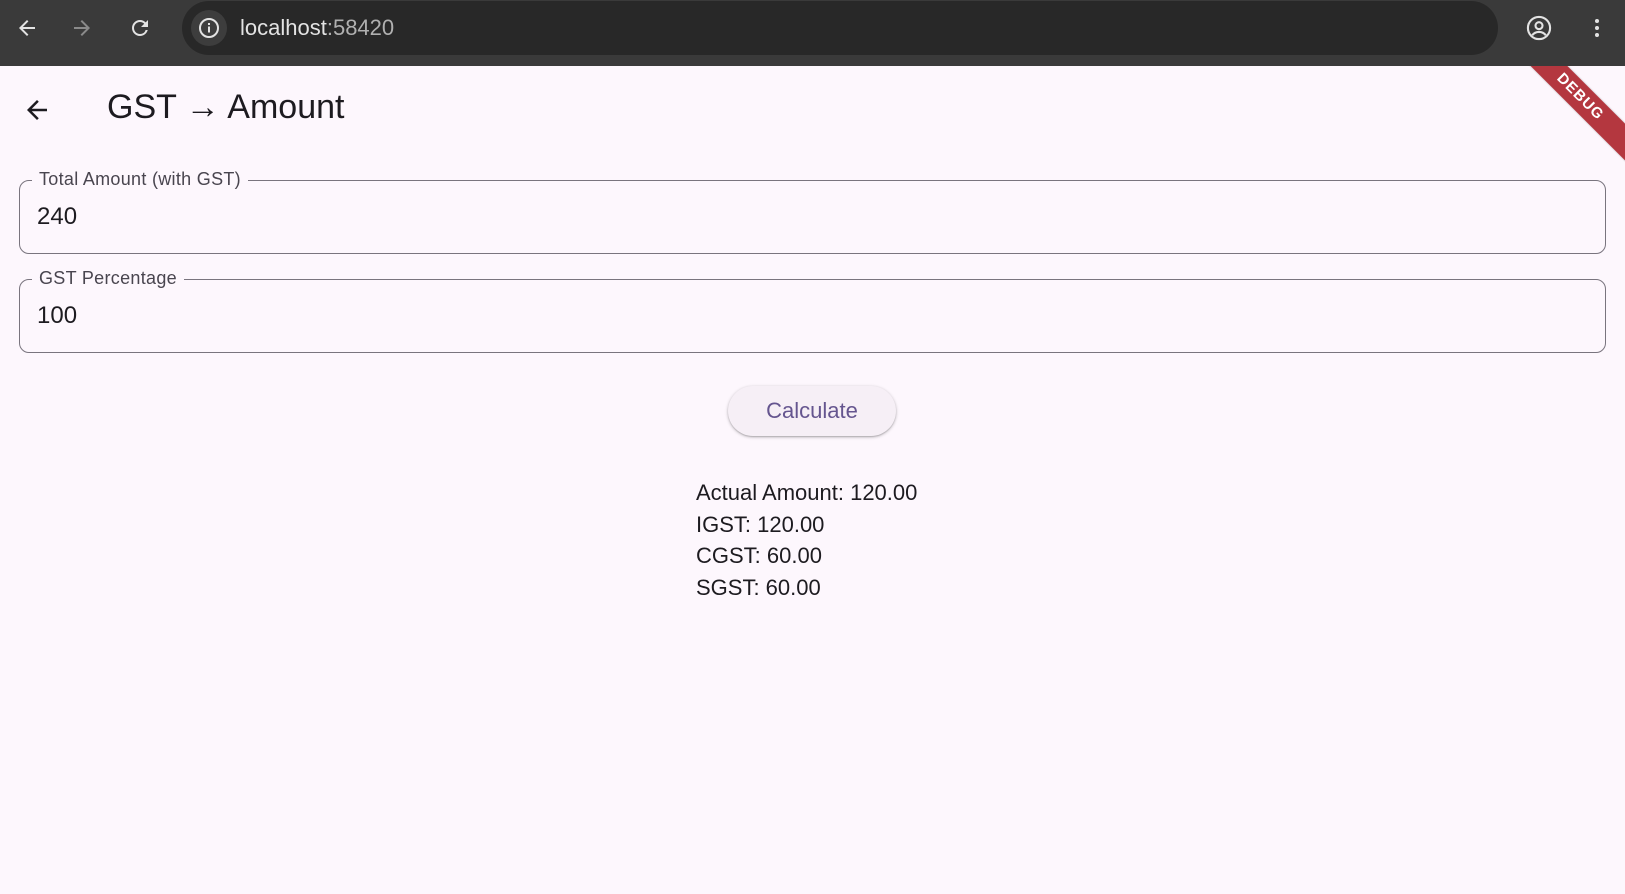 This screenshot has height=894, width=1625. I want to click on browser-forward-button, so click(82, 28).